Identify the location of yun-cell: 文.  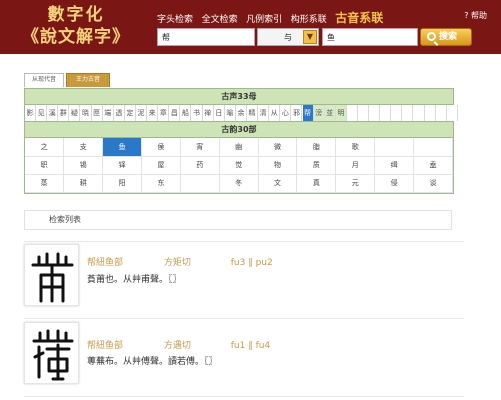
(278, 183).